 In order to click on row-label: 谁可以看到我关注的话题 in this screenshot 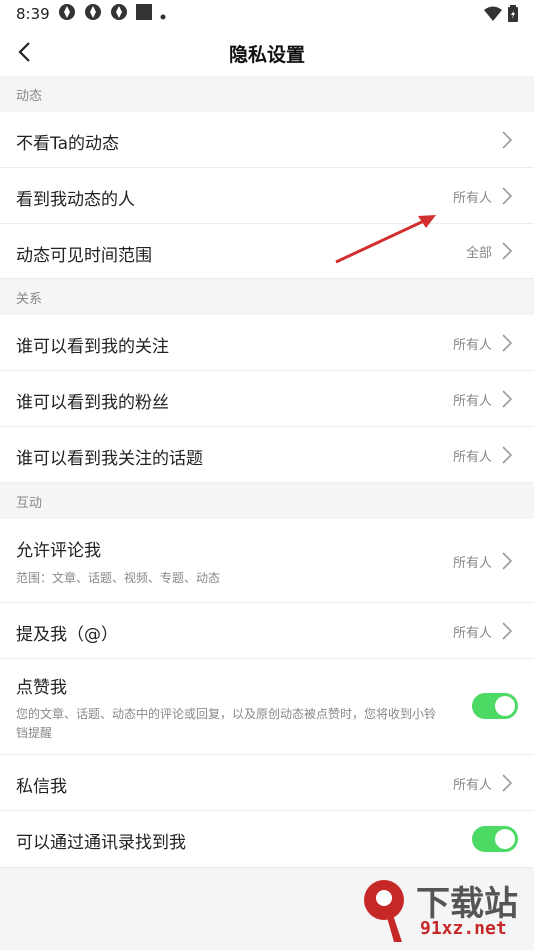, I will do `click(109, 459)`.